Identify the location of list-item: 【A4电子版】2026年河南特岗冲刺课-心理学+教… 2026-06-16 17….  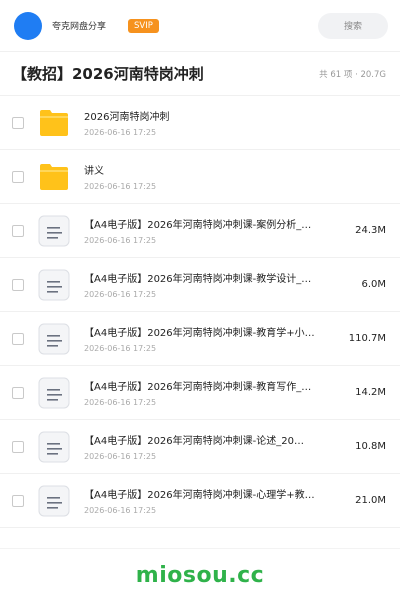
(200, 501).